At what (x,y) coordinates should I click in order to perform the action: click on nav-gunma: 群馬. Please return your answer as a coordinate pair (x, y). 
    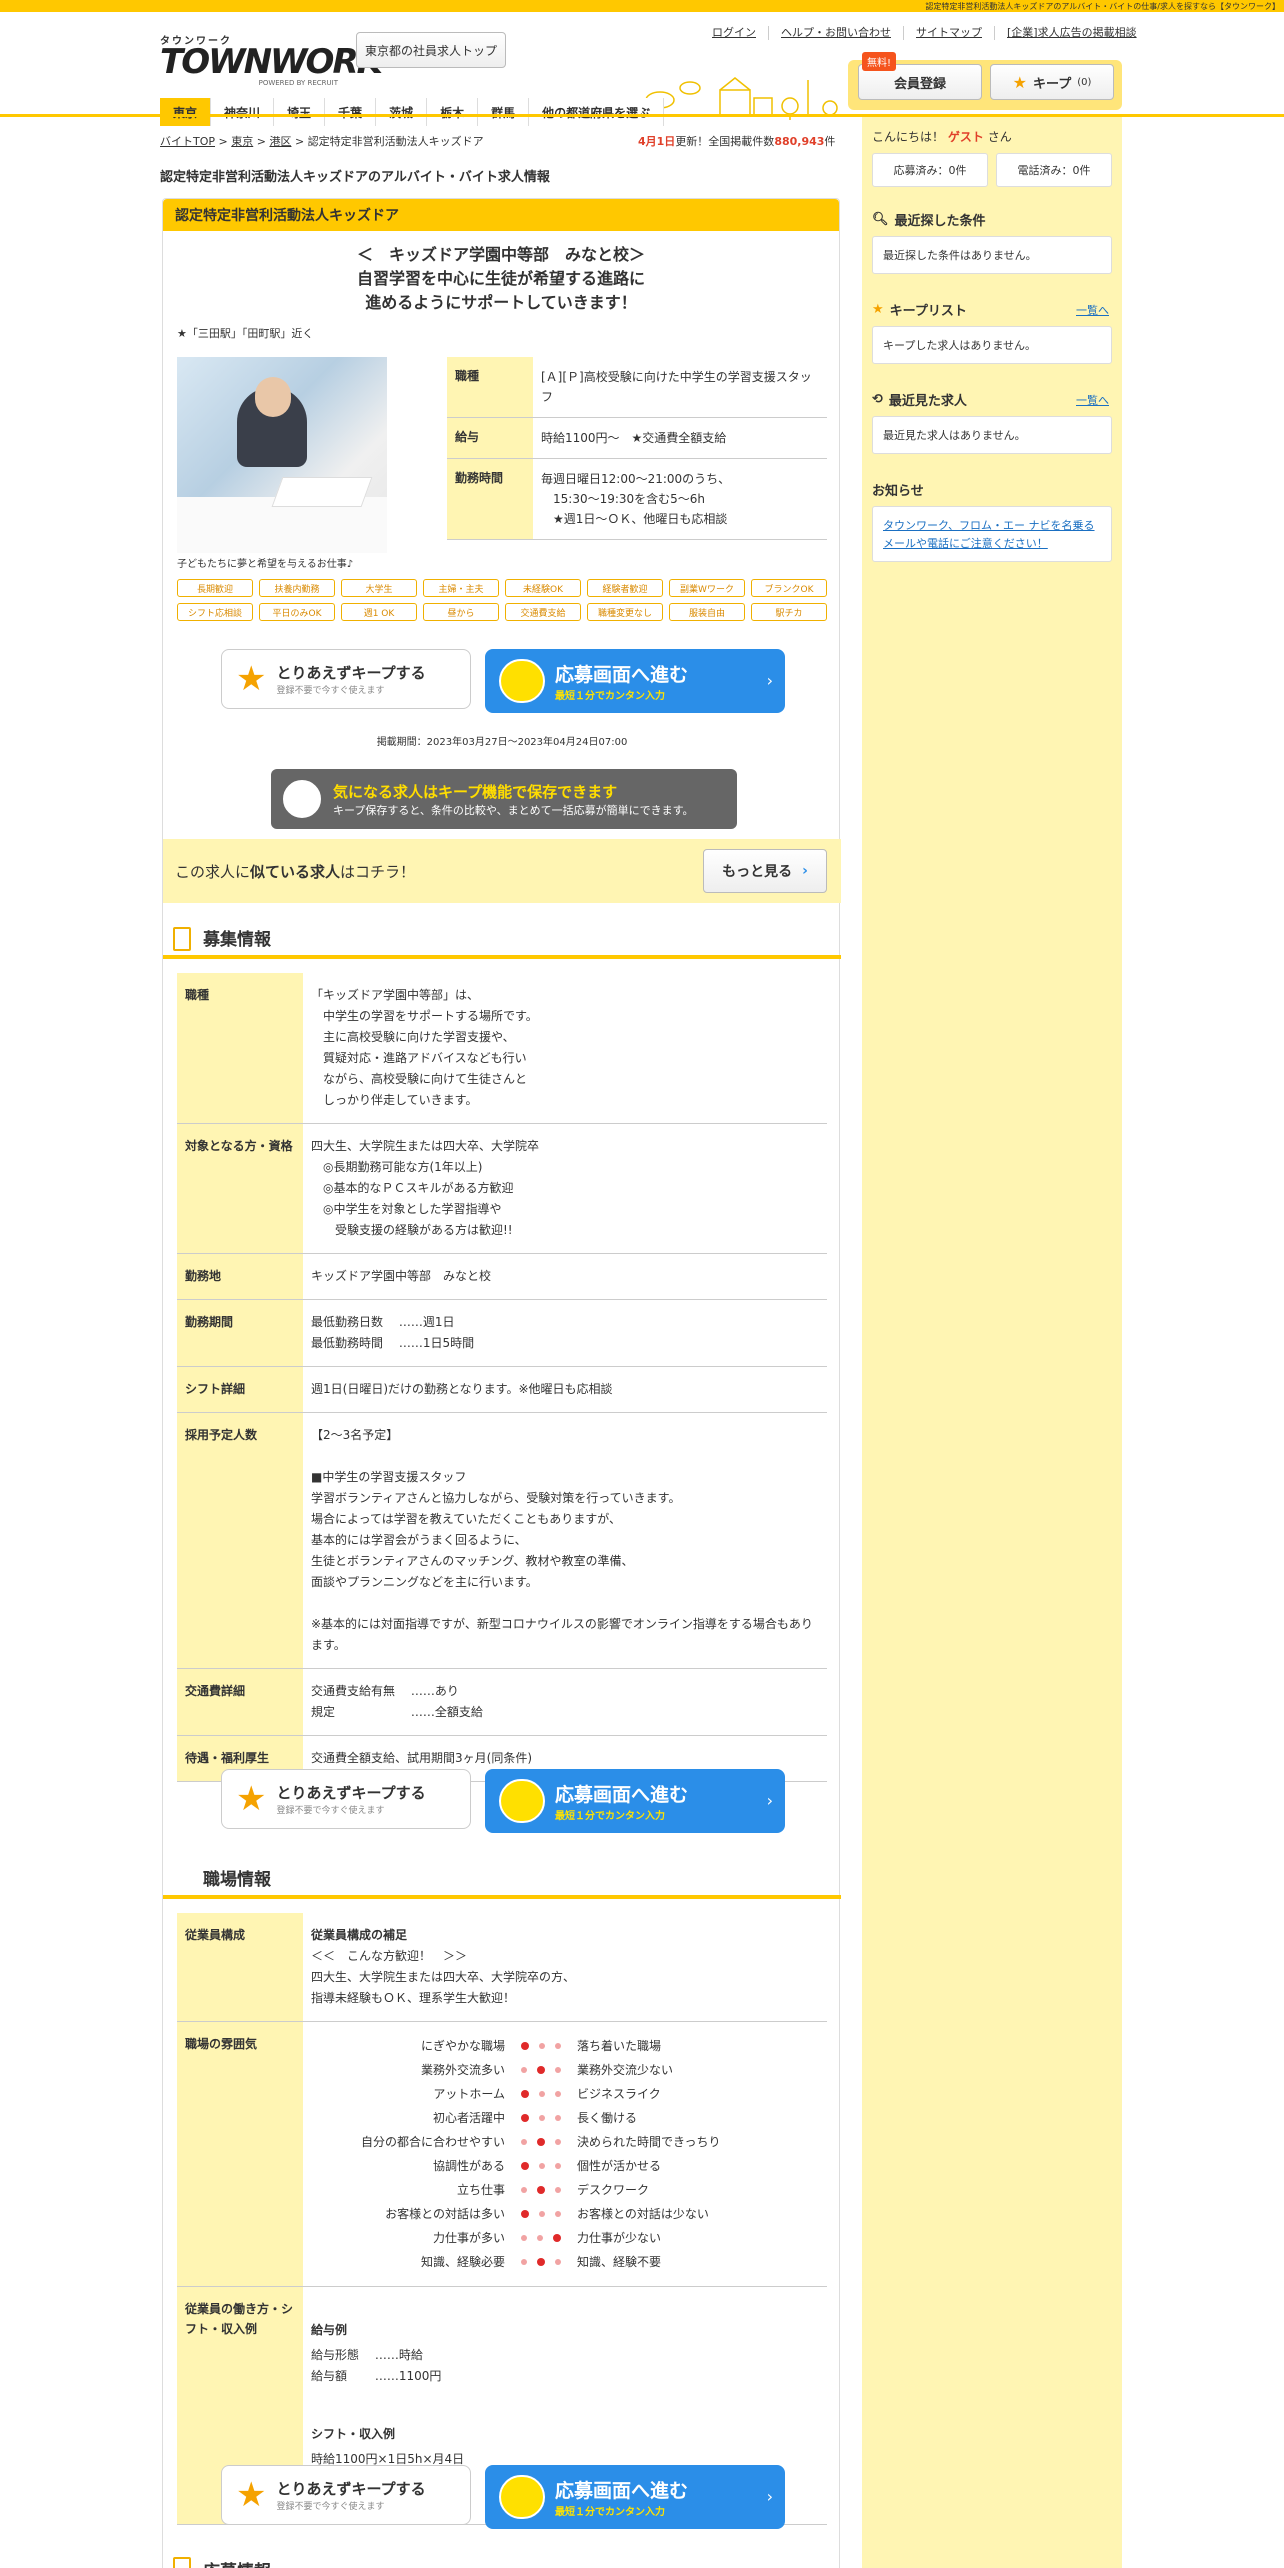
    Looking at the image, I should click on (504, 112).